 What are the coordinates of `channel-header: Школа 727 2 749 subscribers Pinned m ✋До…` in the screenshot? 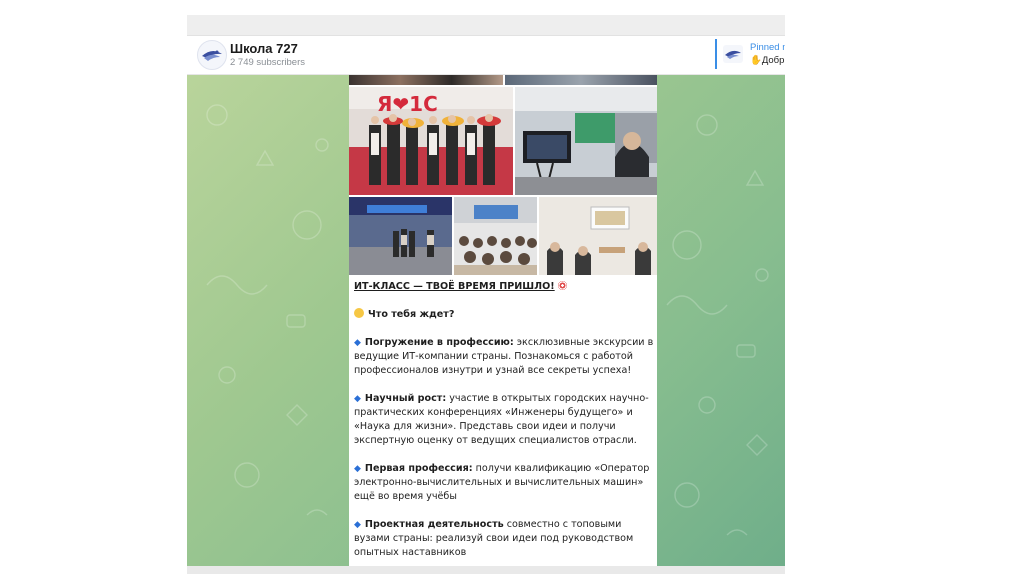 It's located at (486, 55).